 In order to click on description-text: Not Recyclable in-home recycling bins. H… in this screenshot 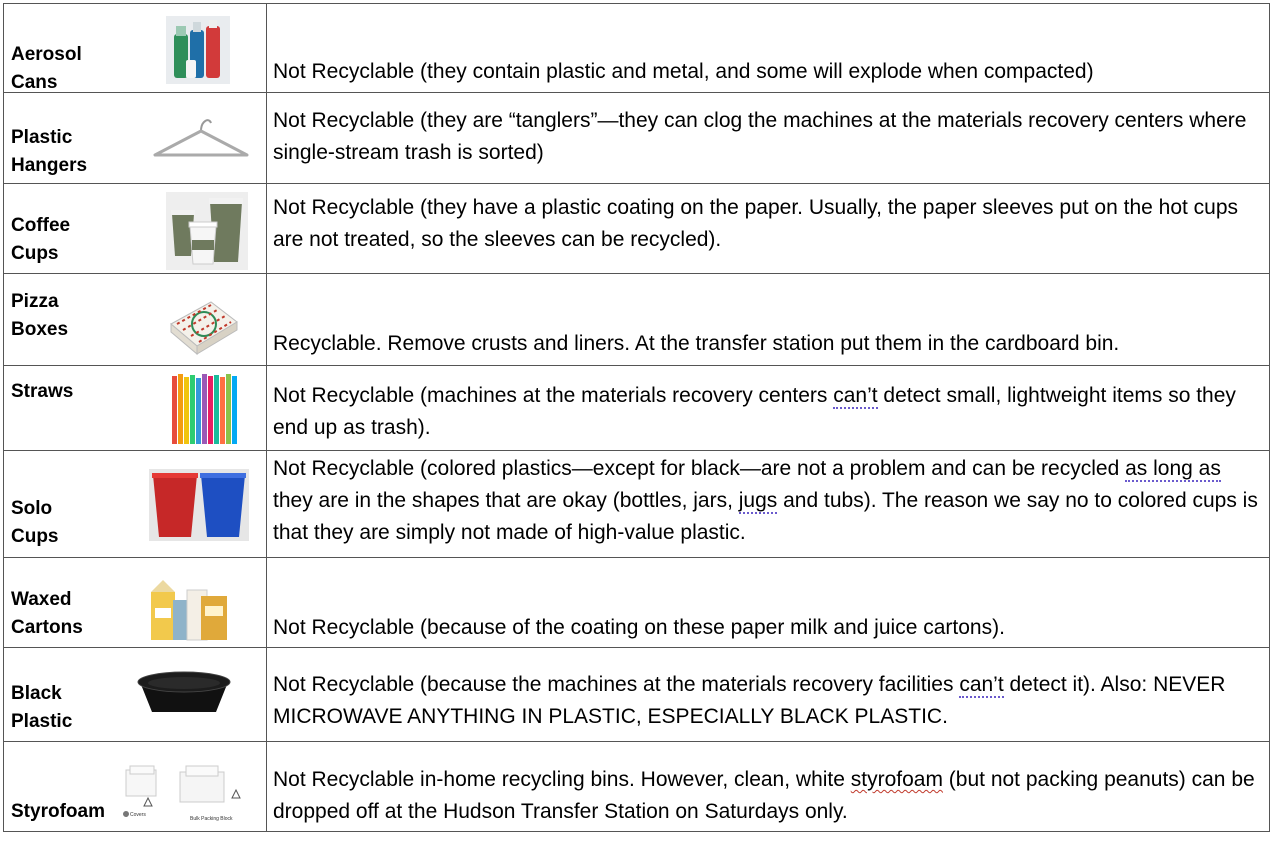, I will do `click(764, 795)`.